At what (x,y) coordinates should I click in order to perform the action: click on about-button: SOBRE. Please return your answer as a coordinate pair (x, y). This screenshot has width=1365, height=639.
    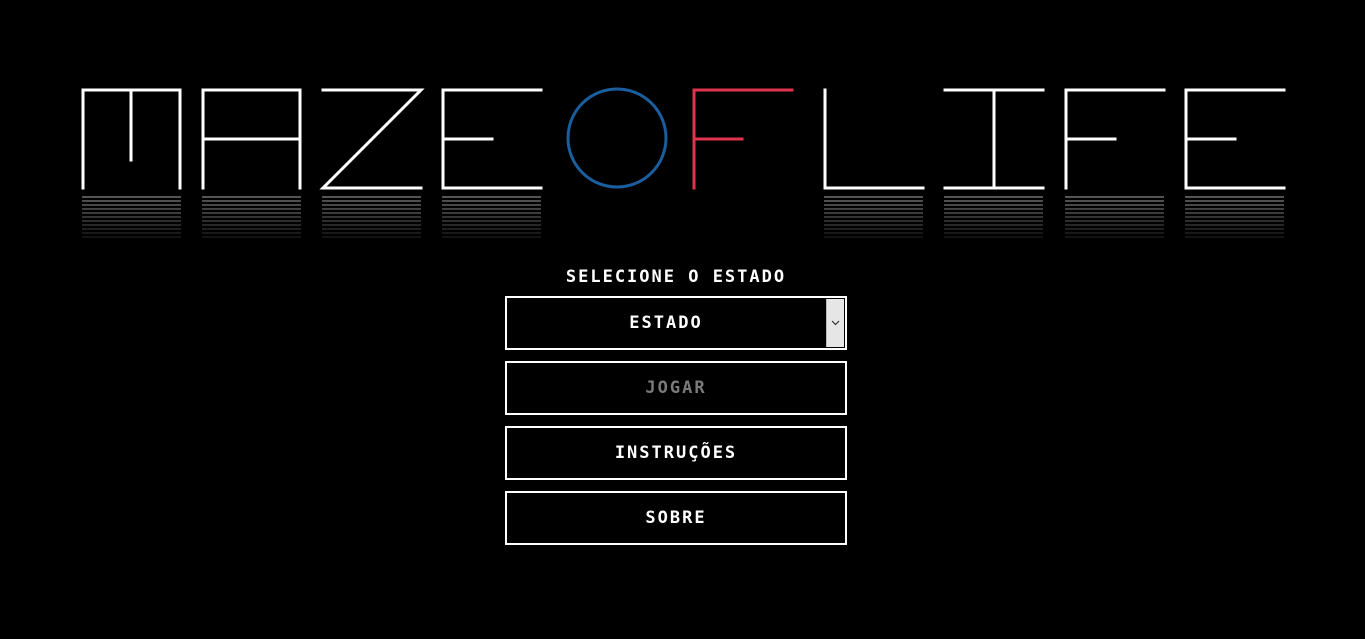
    Looking at the image, I should click on (676, 518).